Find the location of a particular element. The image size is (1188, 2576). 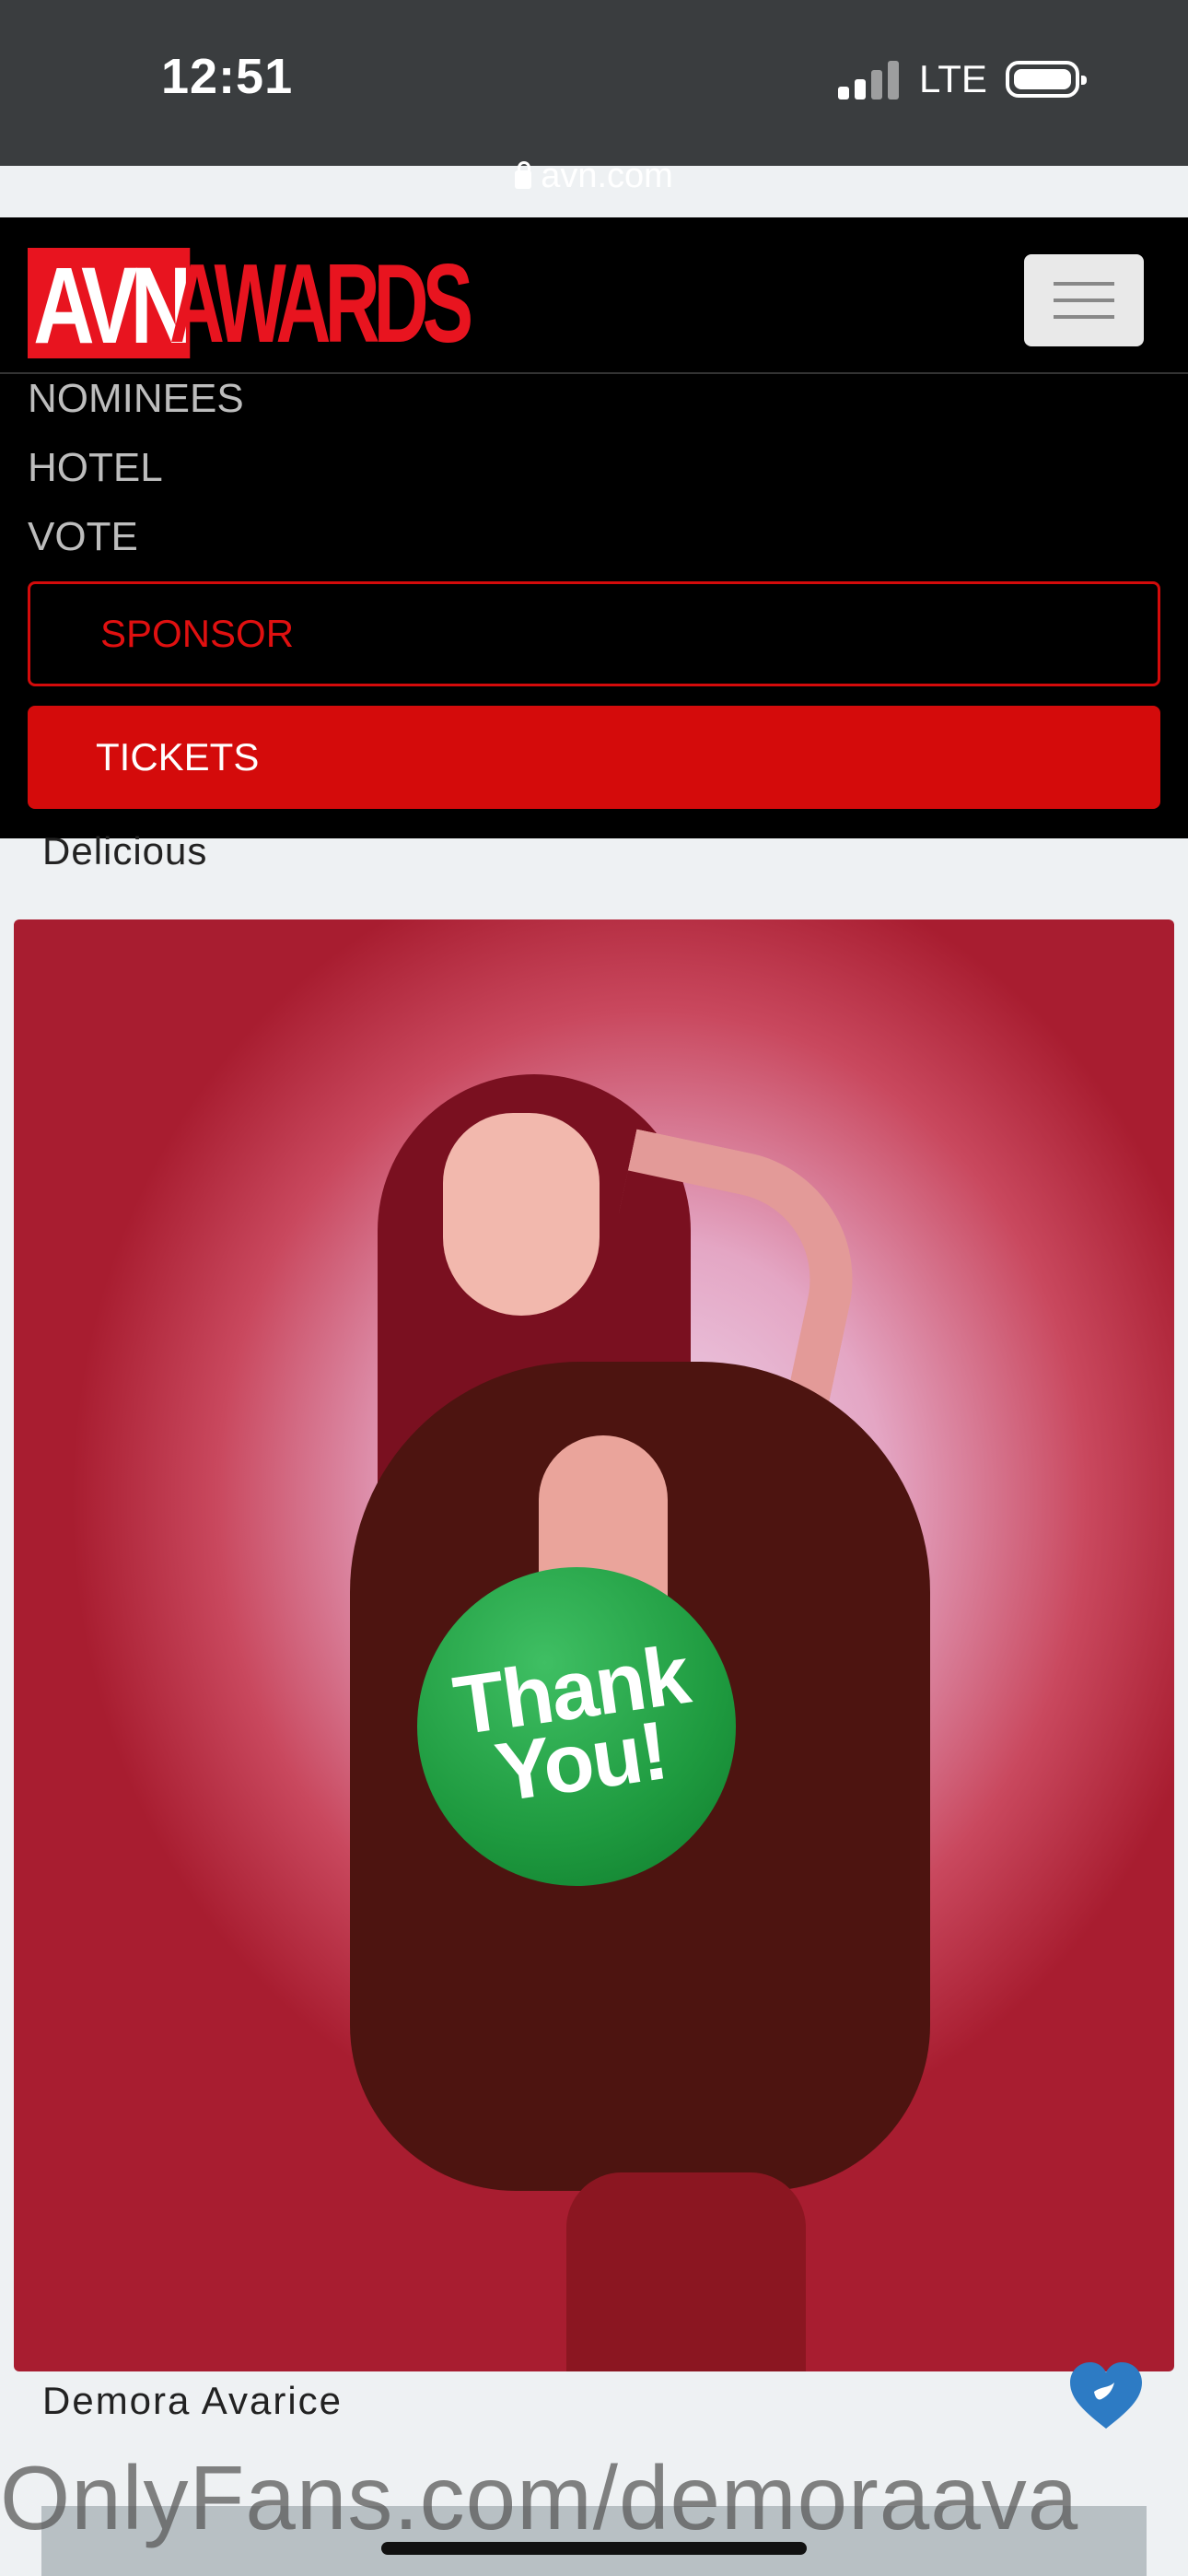

tickets-button: TICKETS is located at coordinates (594, 757).